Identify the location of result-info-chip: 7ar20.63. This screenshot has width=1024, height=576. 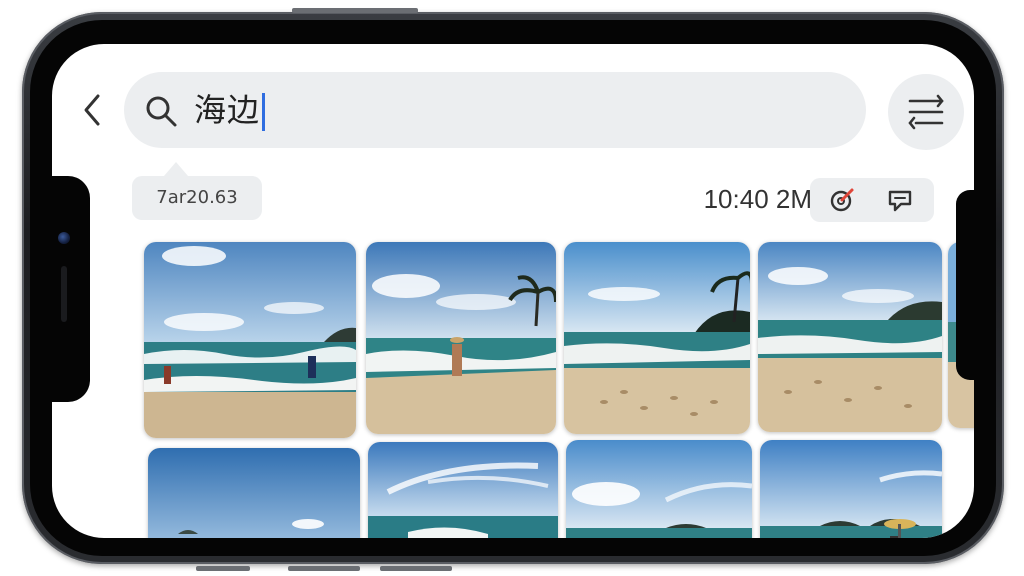
(197, 198).